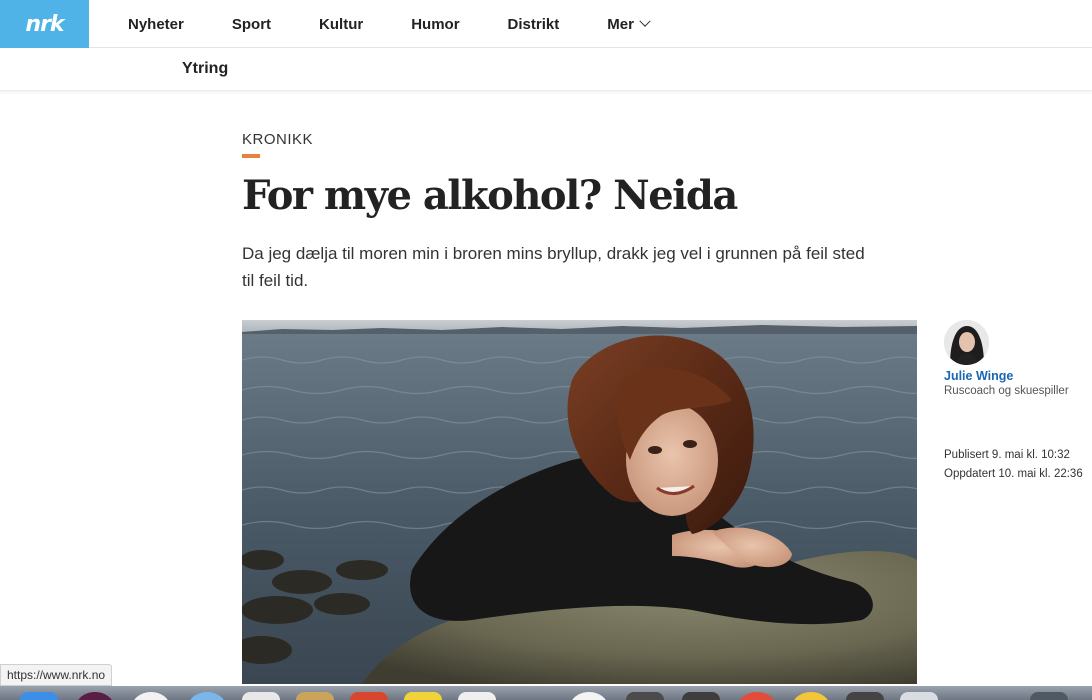 The height and width of the screenshot is (700, 1092). I want to click on finder-icon, so click(39, 696).